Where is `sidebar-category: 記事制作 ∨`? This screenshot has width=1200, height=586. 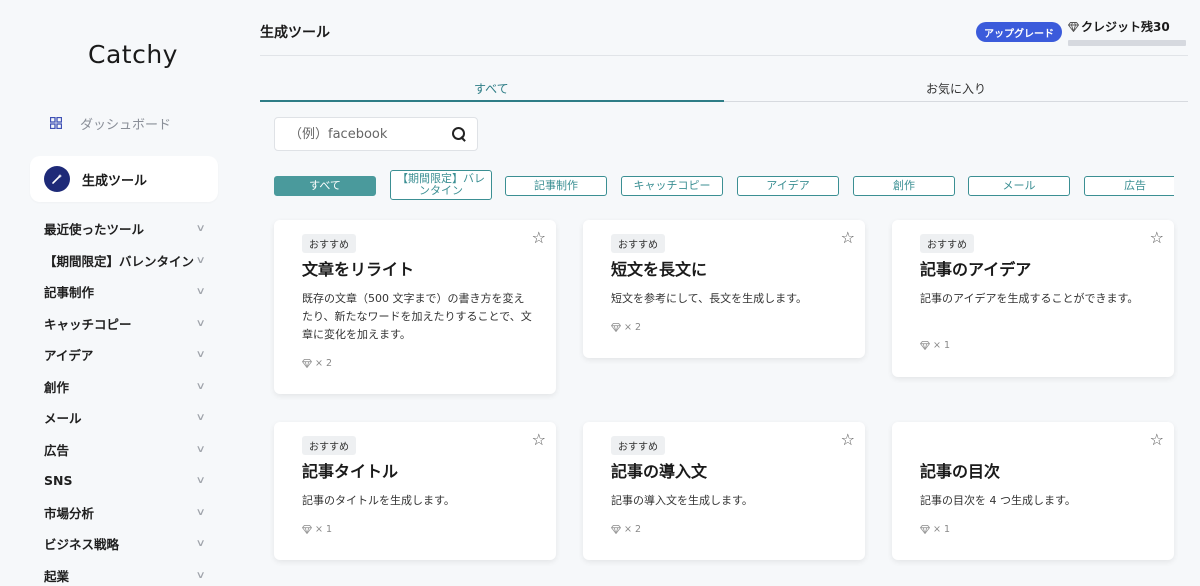 sidebar-category: 記事制作 ∨ is located at coordinates (125, 292).